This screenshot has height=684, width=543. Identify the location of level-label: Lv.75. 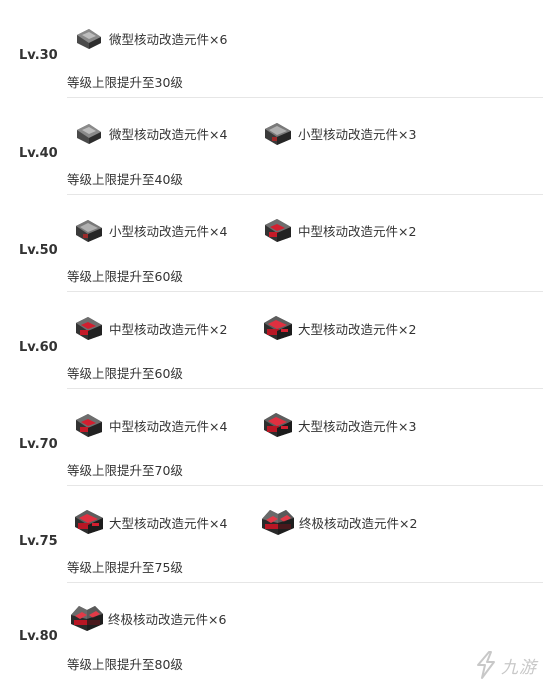
(38, 541).